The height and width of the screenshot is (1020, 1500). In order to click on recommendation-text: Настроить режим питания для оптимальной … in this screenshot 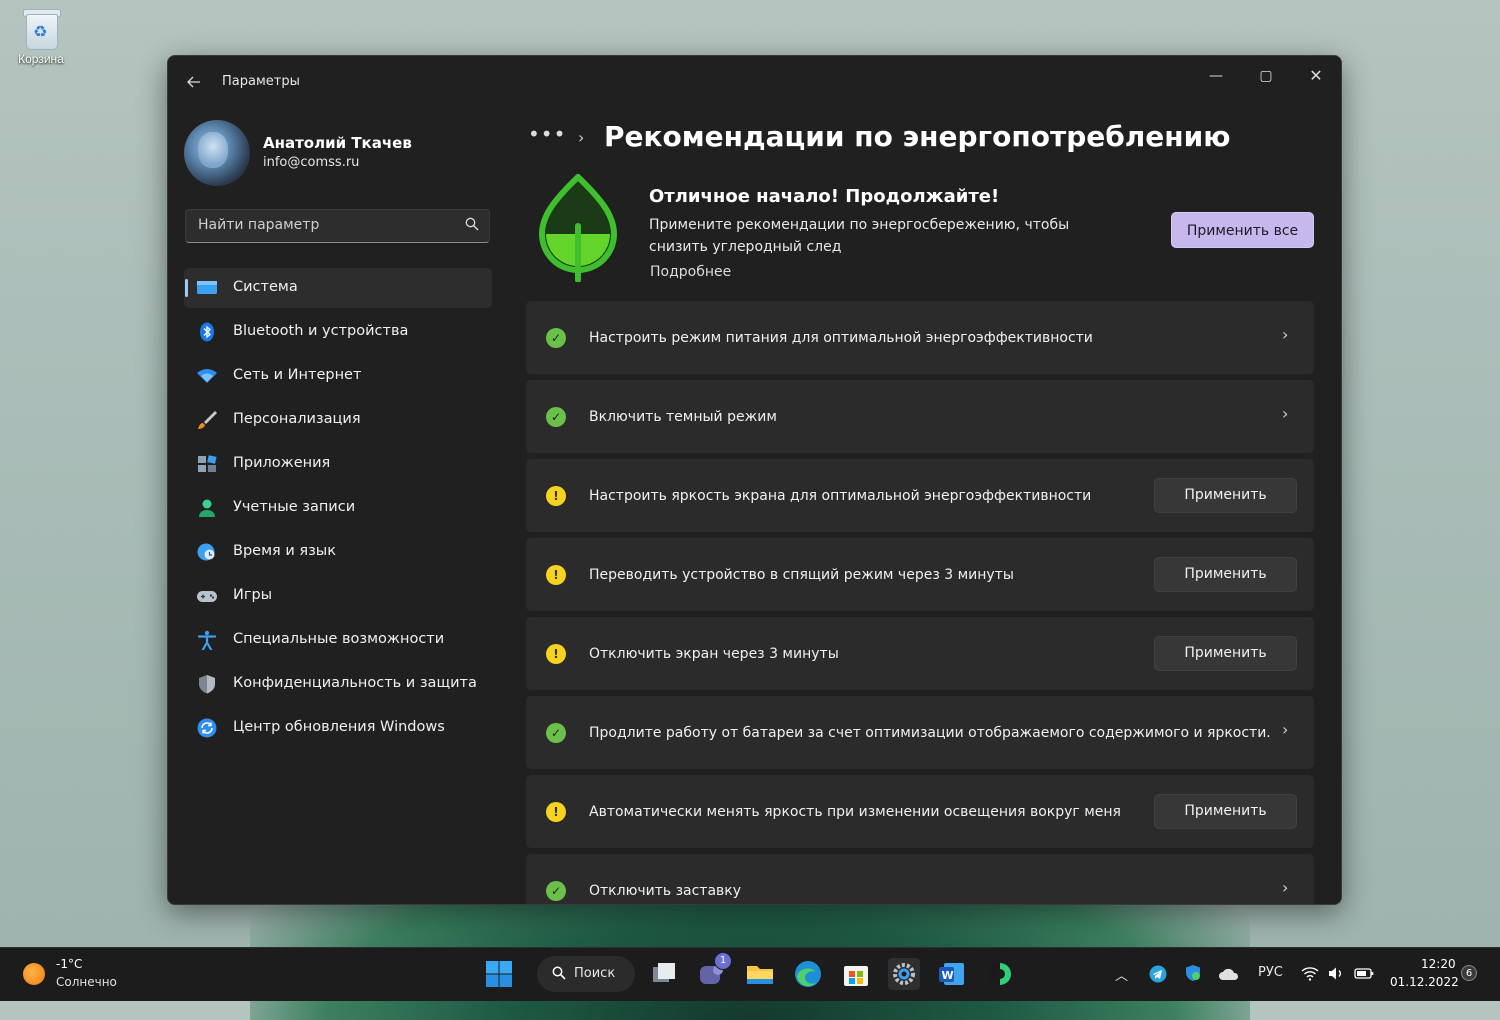, I will do `click(841, 338)`.